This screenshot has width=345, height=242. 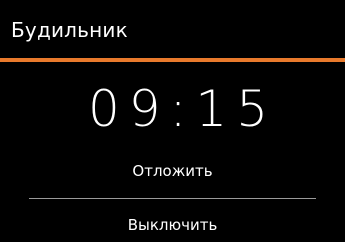 What do you see at coordinates (172, 60) in the screenshot?
I see `header-accent-line` at bounding box center [172, 60].